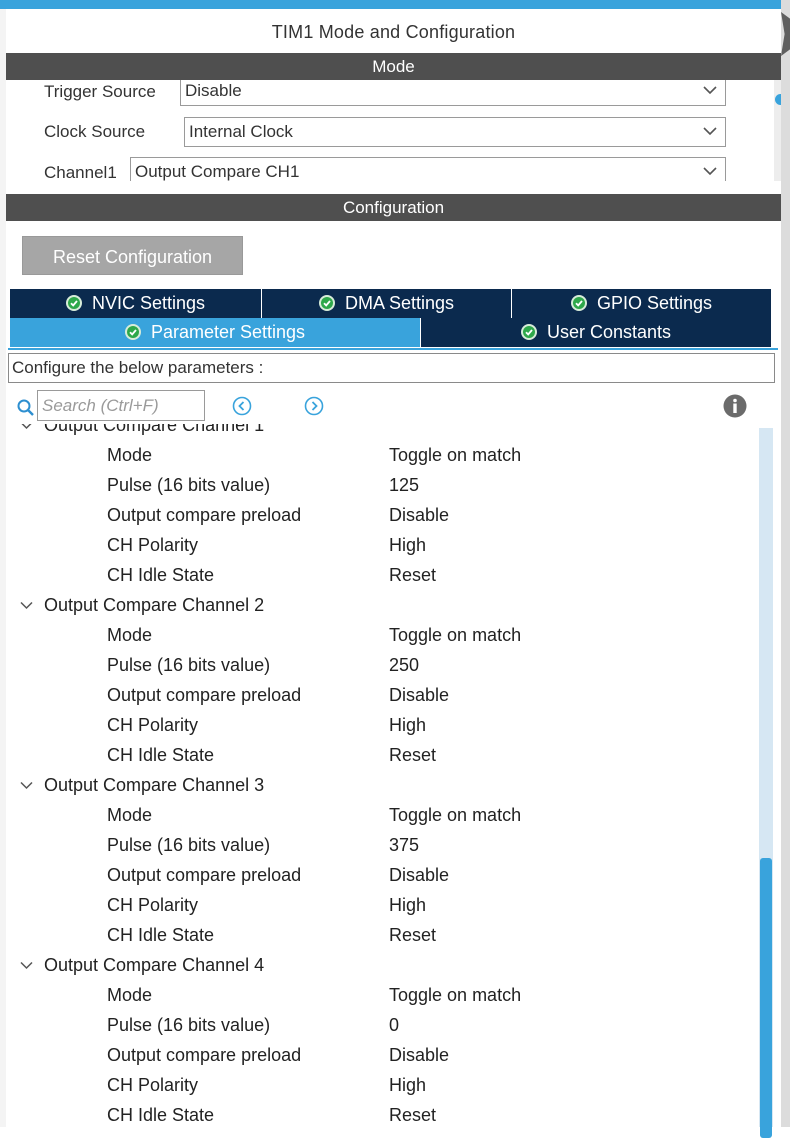 The image size is (790, 1138). I want to click on tab-parameter-settings: Parameter Settings, so click(215, 332).